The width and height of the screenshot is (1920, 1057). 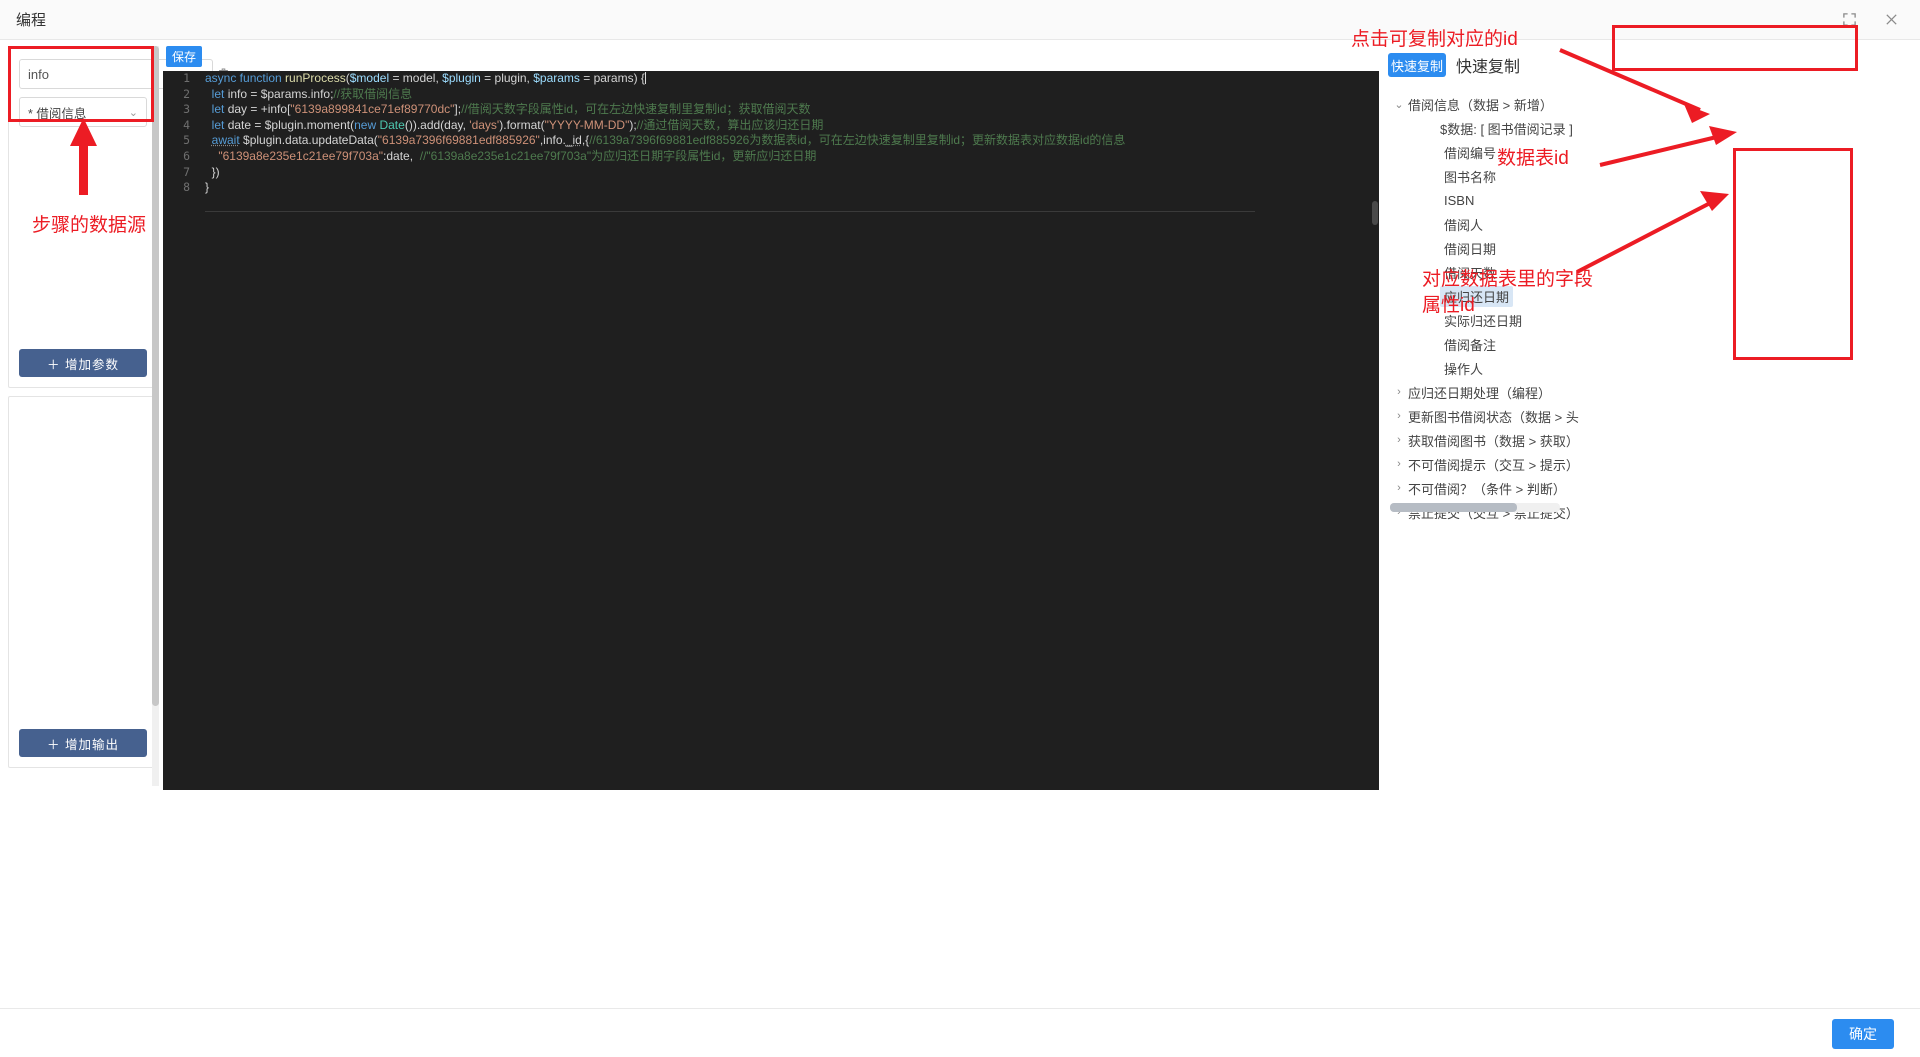 I want to click on tree-item-label: 图书名称, so click(x=1470, y=177).